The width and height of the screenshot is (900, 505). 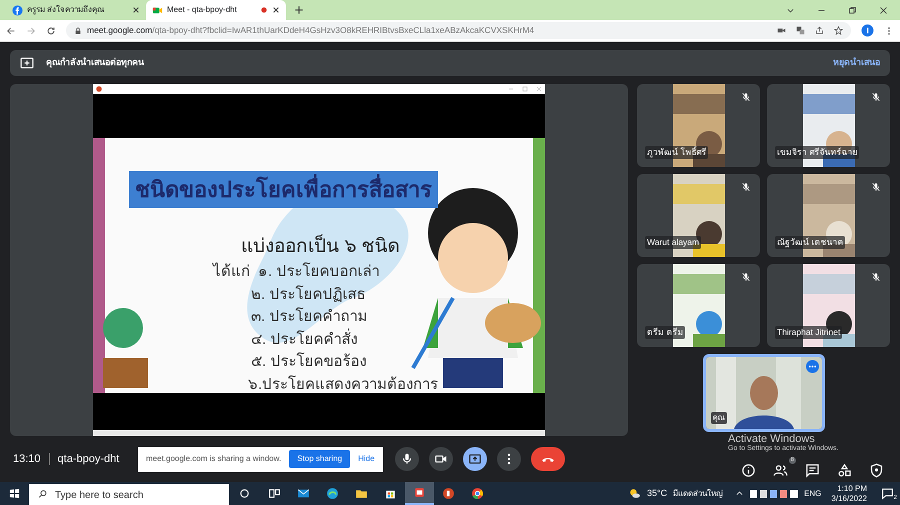 I want to click on slide-list-item: ๖.ประโยคแสดงความต้องการ, so click(x=343, y=383).